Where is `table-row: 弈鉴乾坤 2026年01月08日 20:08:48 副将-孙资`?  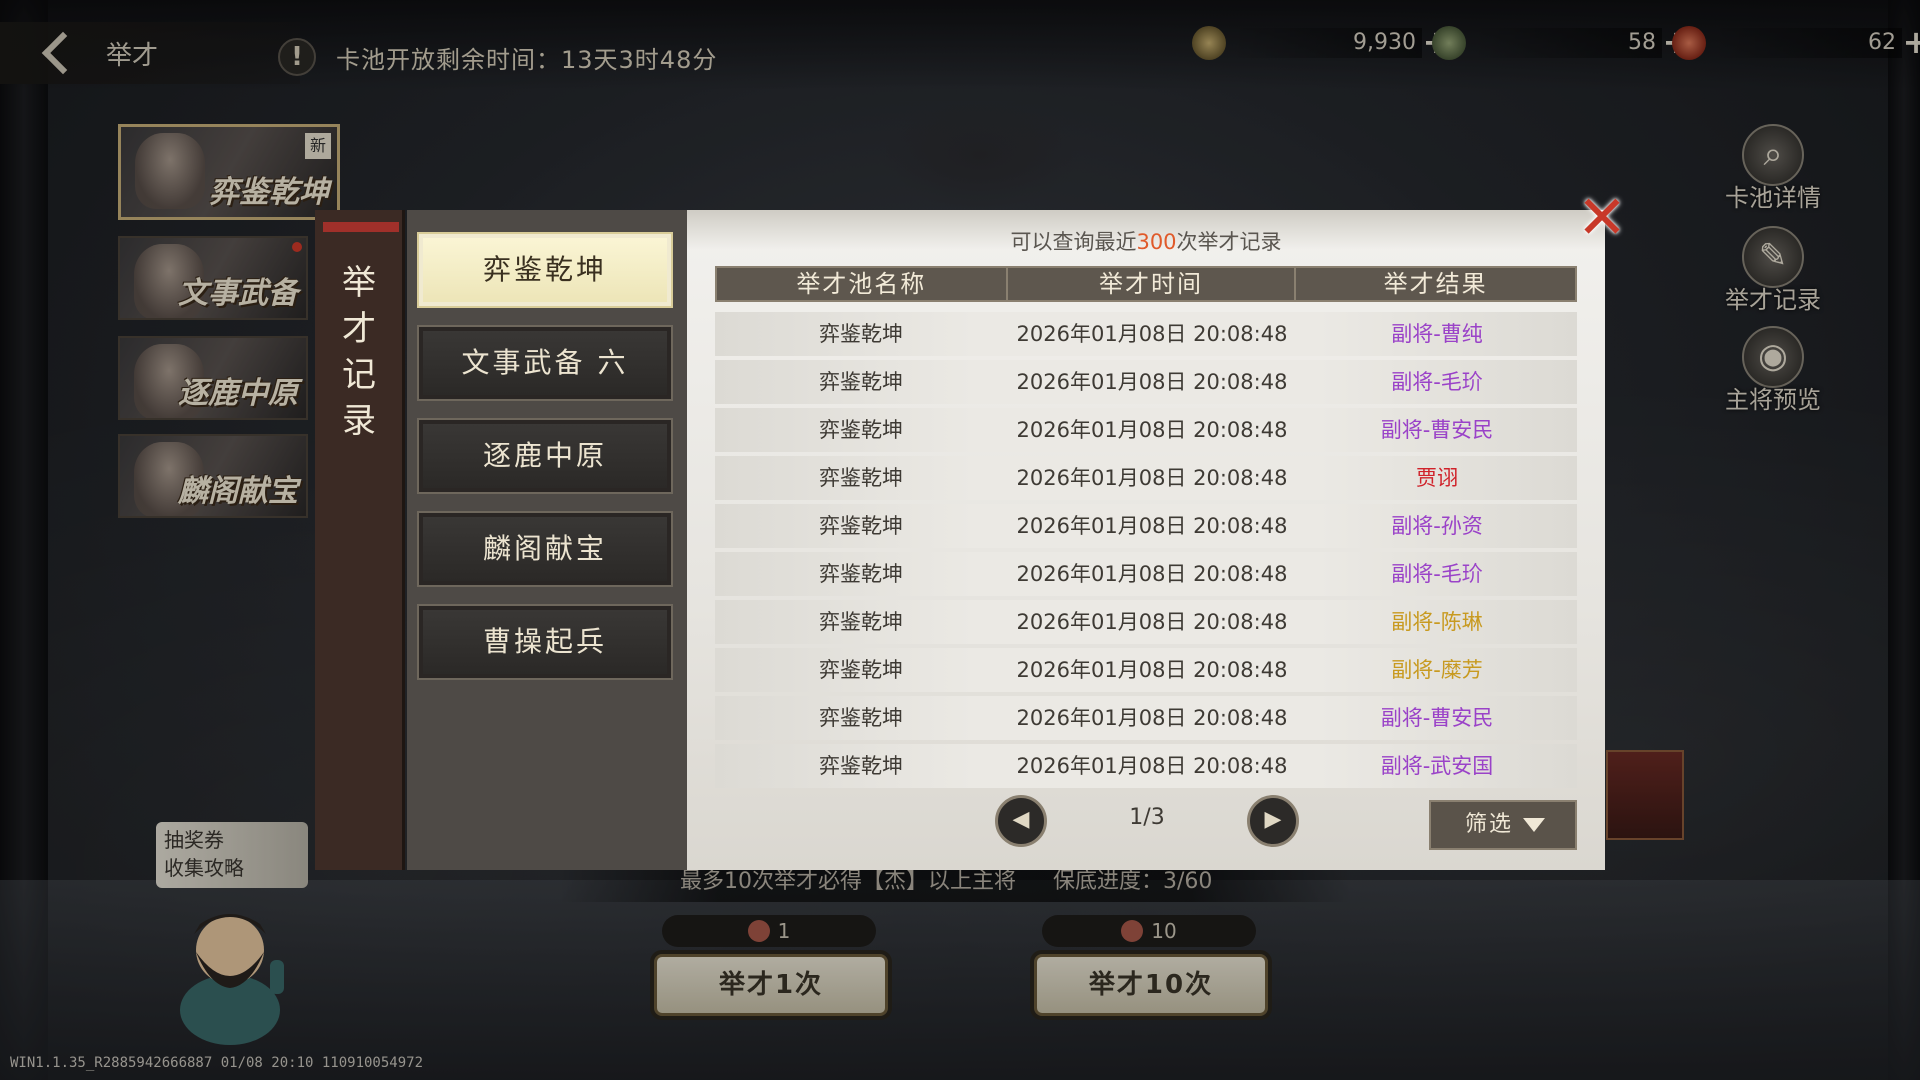
table-row: 弈鉴乾坤 2026年01月08日 20:08:48 副将-孙资 is located at coordinates (1146, 526).